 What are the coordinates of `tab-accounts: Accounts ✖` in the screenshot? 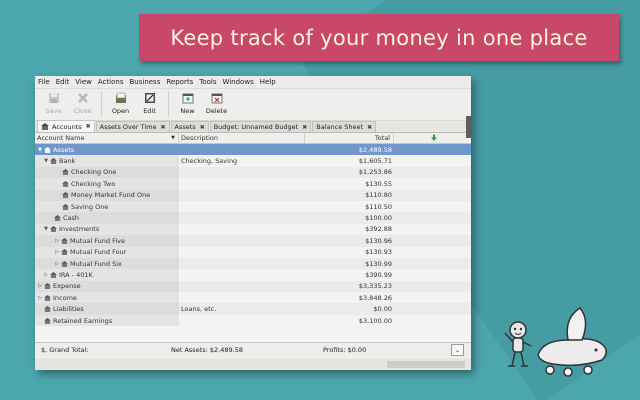 It's located at (66, 126).